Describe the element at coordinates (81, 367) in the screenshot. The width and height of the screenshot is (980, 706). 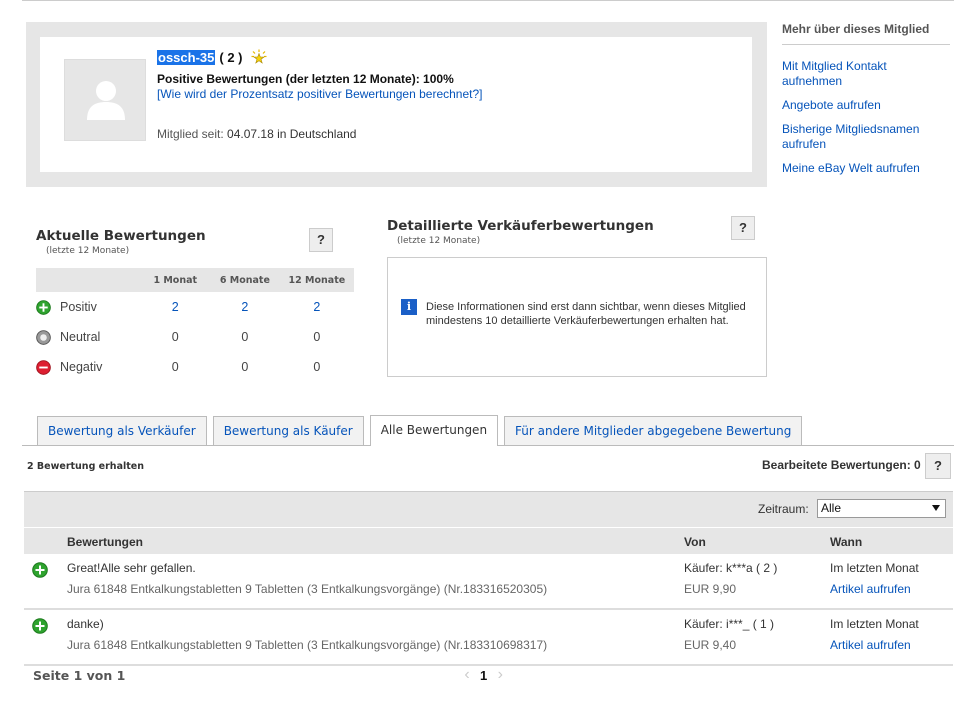
I see `negative-label: Negativ` at that location.